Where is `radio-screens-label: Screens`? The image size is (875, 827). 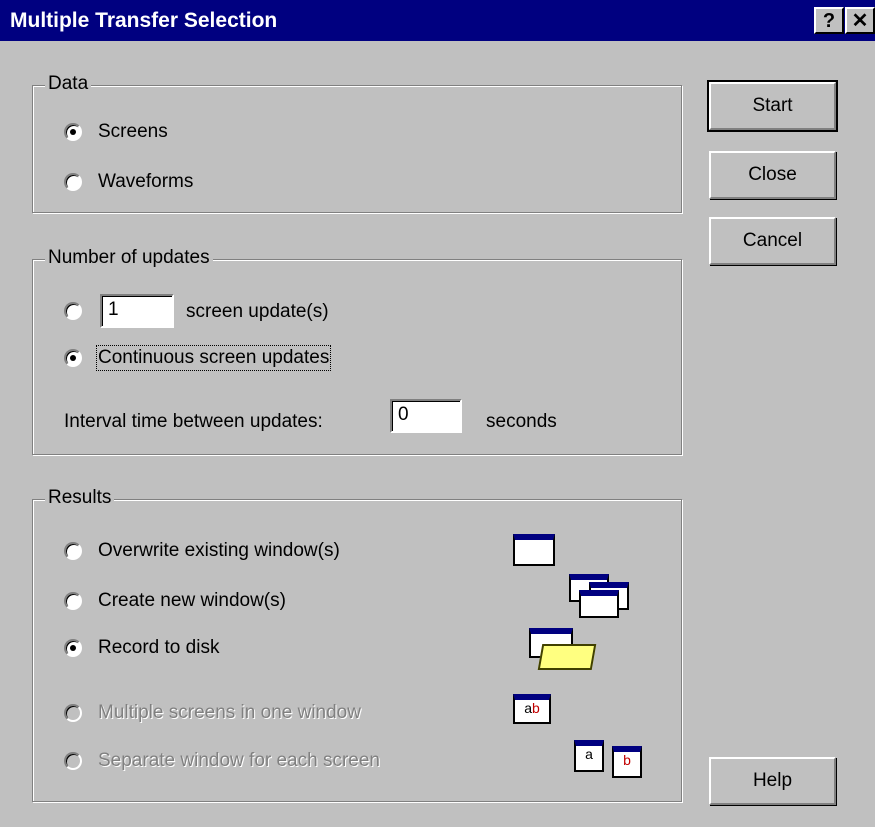 radio-screens-label: Screens is located at coordinates (133, 131).